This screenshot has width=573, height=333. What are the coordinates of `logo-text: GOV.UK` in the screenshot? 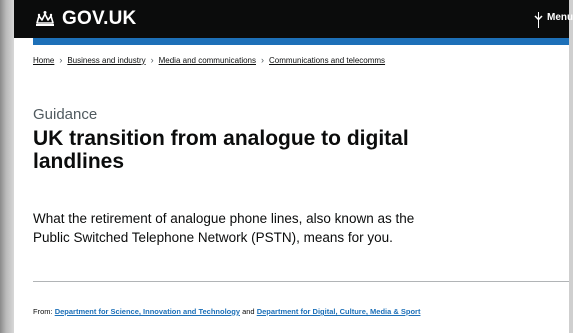 It's located at (99, 18).